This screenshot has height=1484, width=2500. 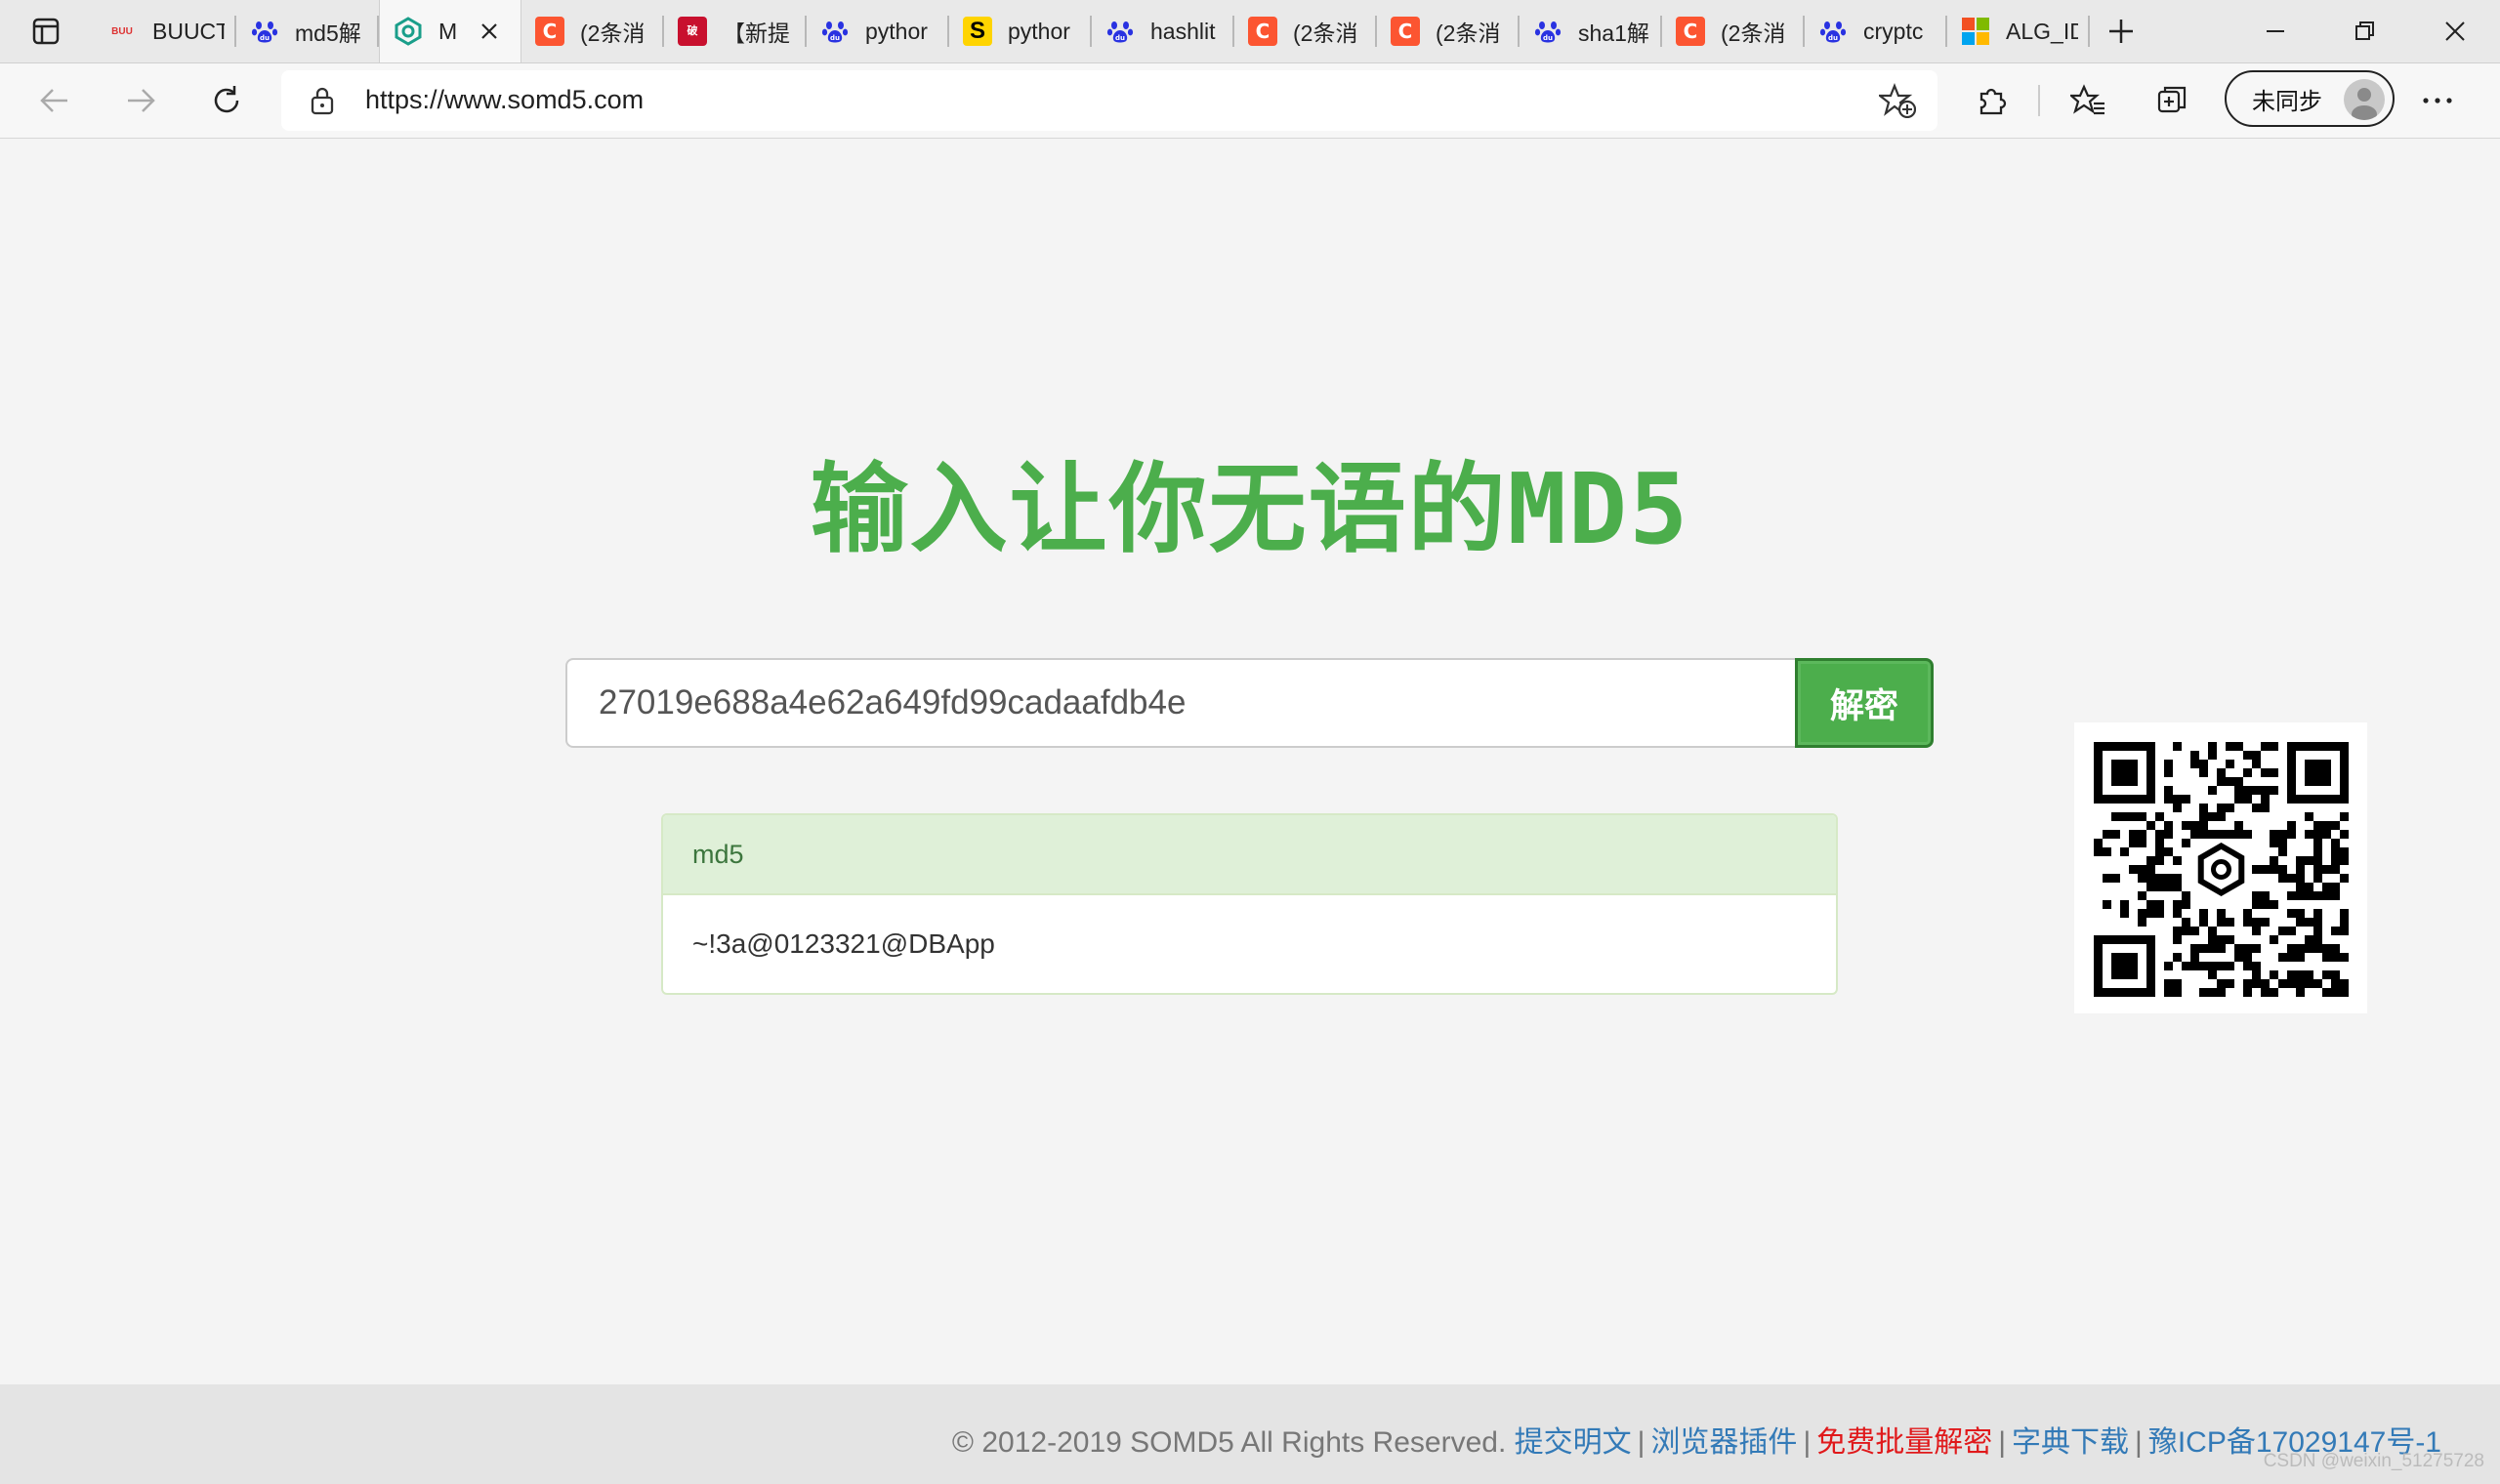 I want to click on browser-tab: du pythor, so click(x=878, y=31).